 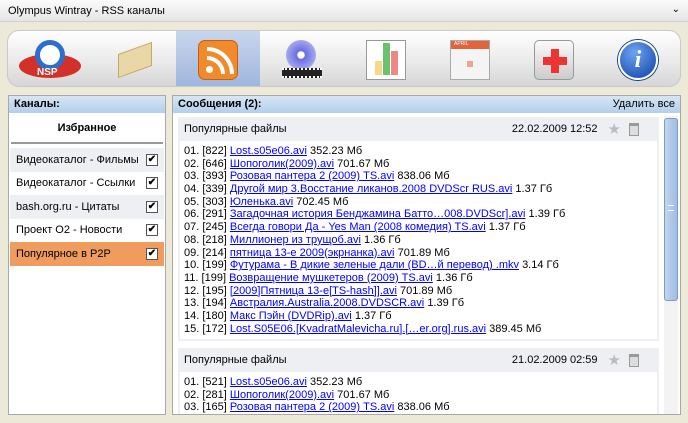 I want to click on file-rank: 11. [199], so click(x=205, y=277).